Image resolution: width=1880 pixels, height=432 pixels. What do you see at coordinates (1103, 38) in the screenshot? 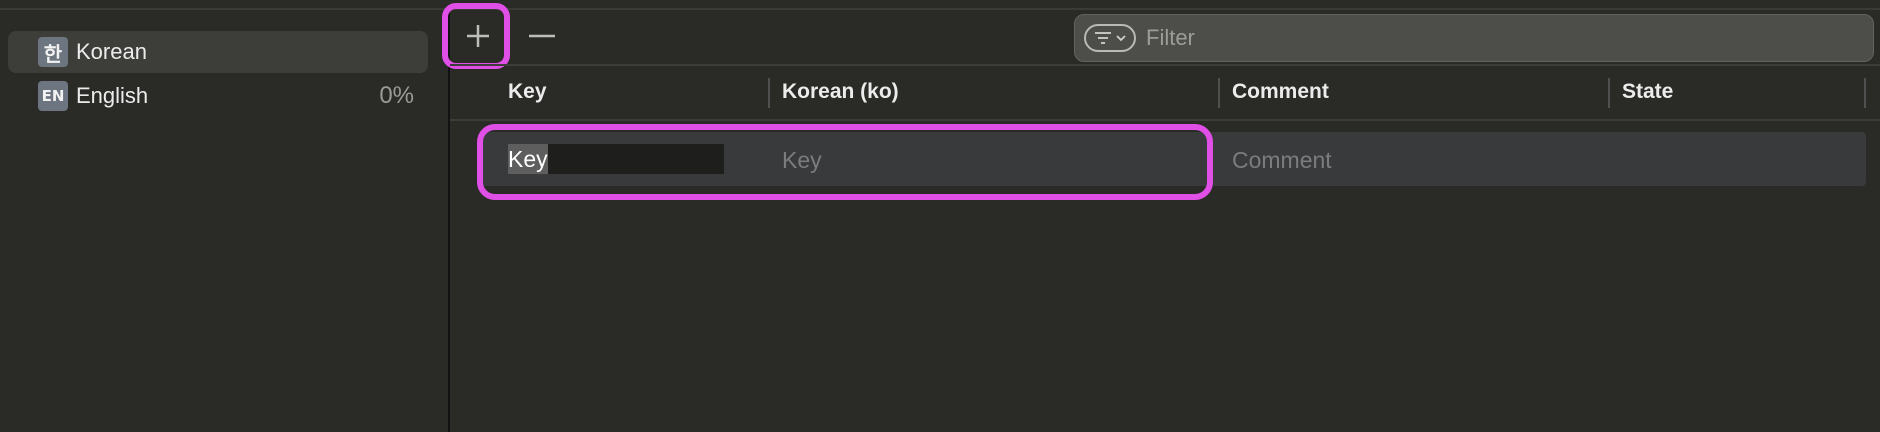
I see `filter-lines-icon` at bounding box center [1103, 38].